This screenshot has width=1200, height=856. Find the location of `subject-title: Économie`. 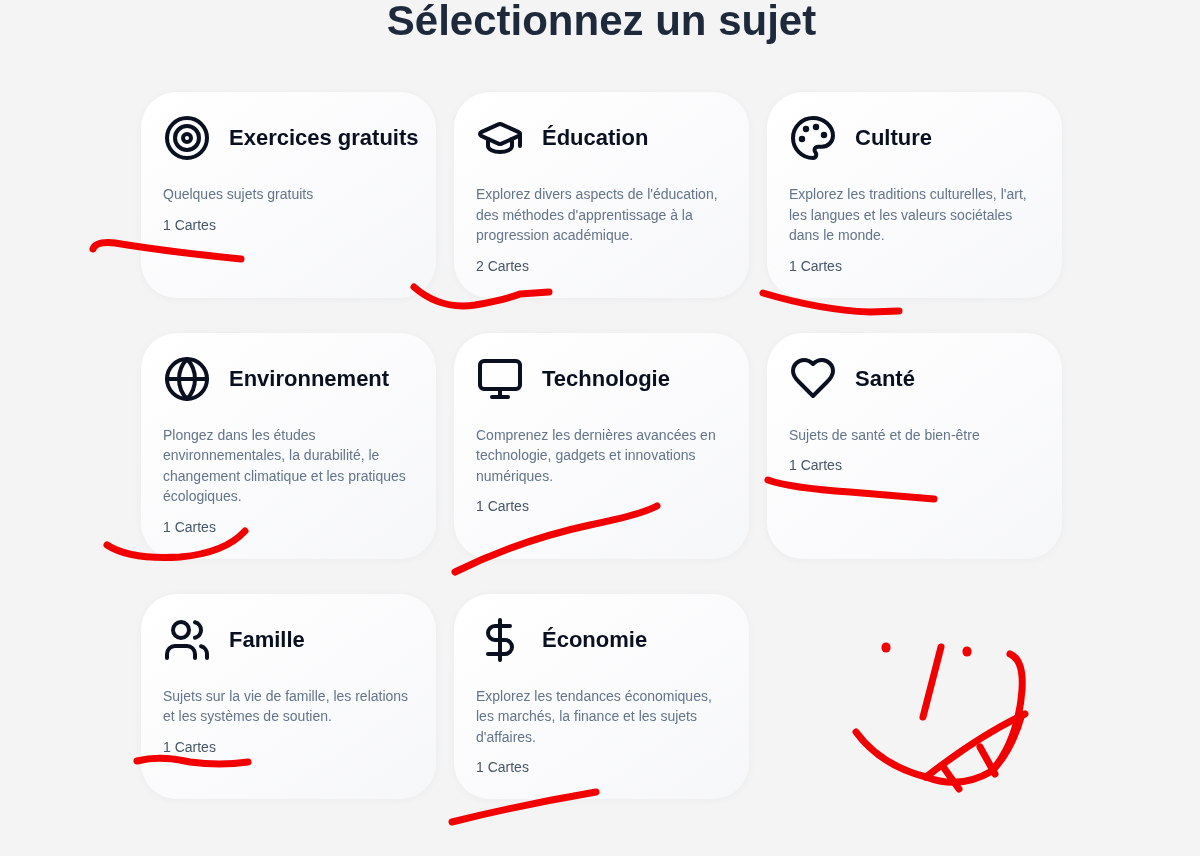

subject-title: Économie is located at coordinates (595, 639).